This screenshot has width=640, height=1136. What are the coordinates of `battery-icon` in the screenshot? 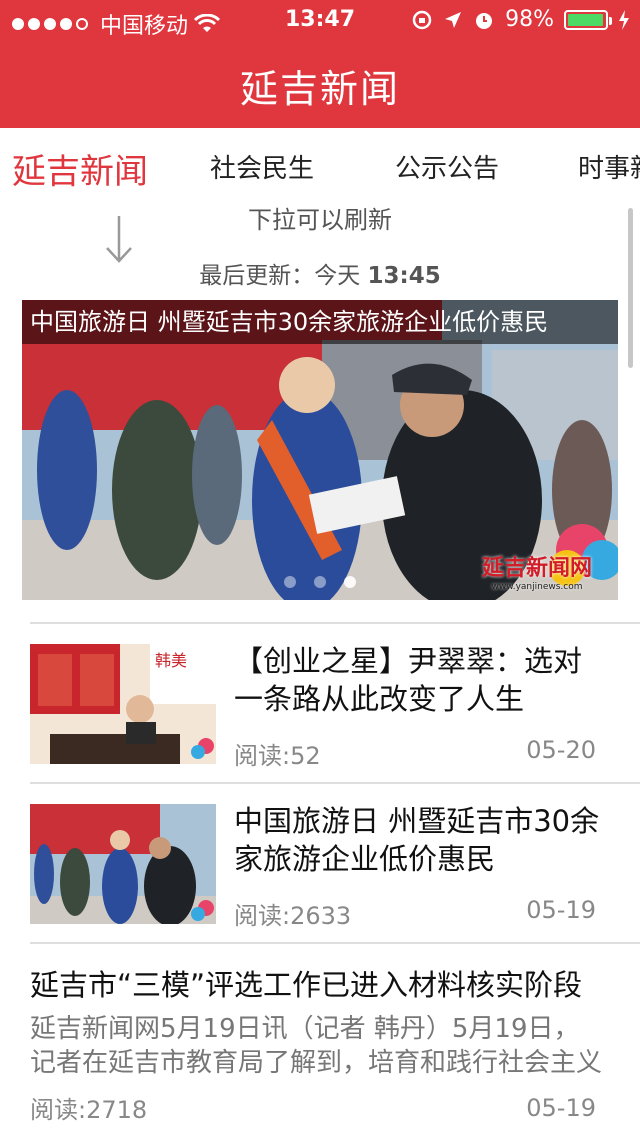 It's located at (588, 19).